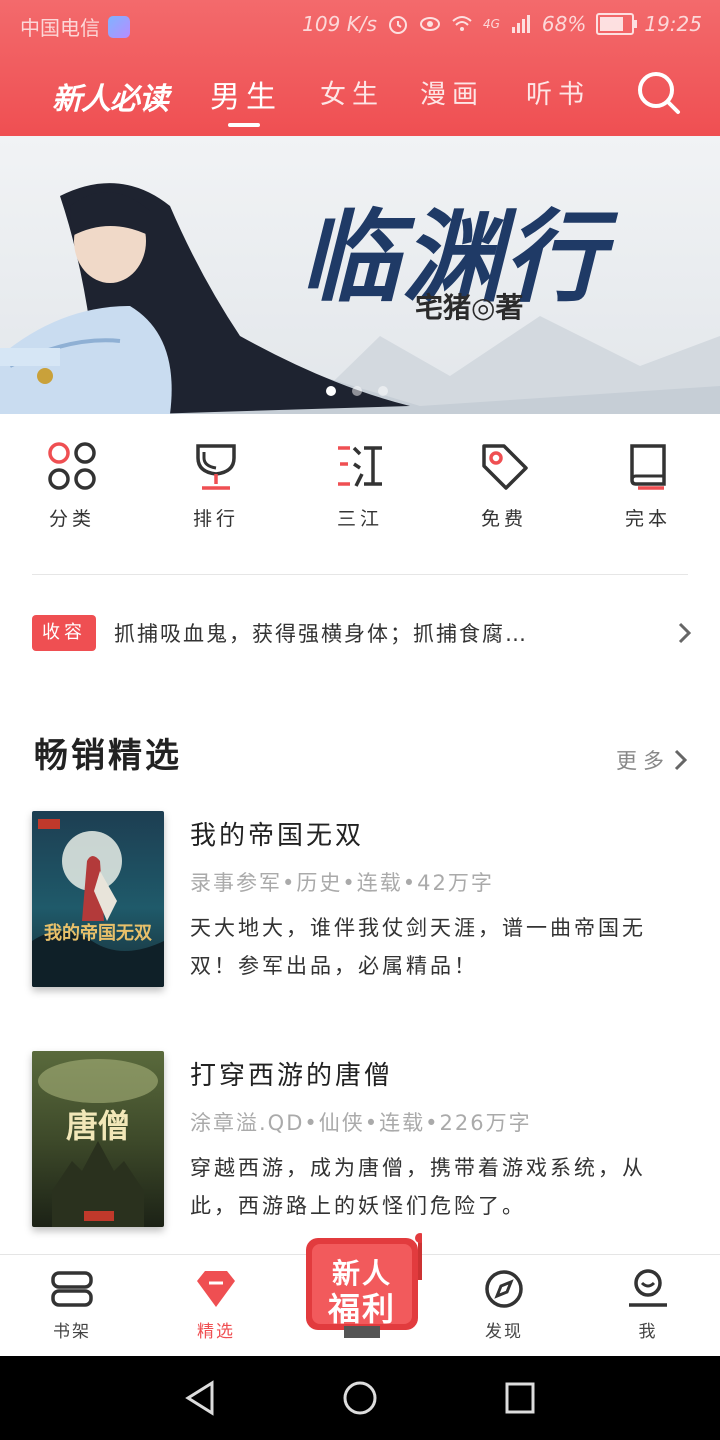  Describe the element at coordinates (505, 467) in the screenshot. I see `tag-icon` at that location.